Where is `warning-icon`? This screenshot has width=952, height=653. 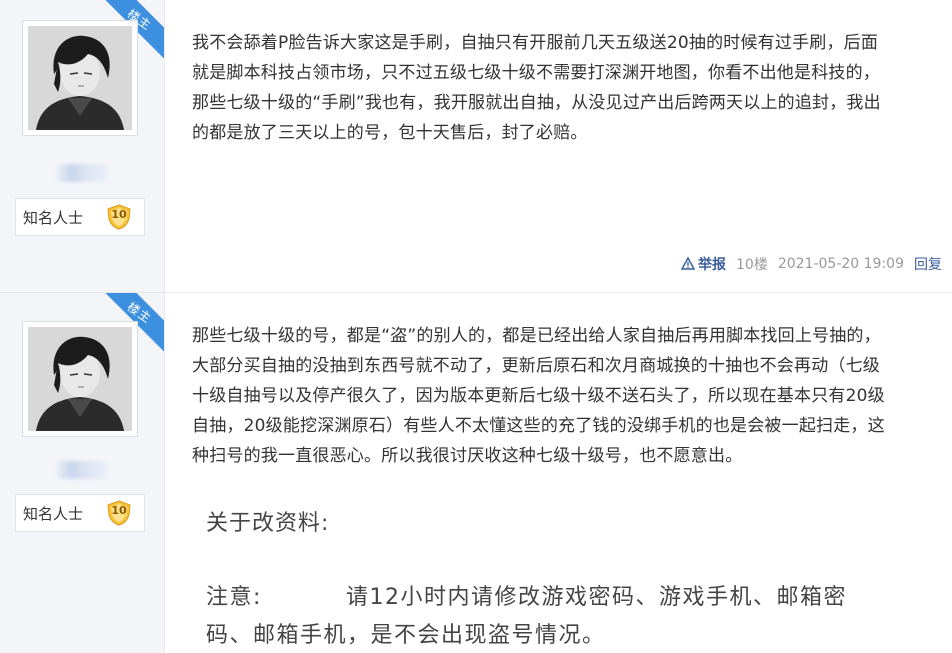 warning-icon is located at coordinates (688, 263).